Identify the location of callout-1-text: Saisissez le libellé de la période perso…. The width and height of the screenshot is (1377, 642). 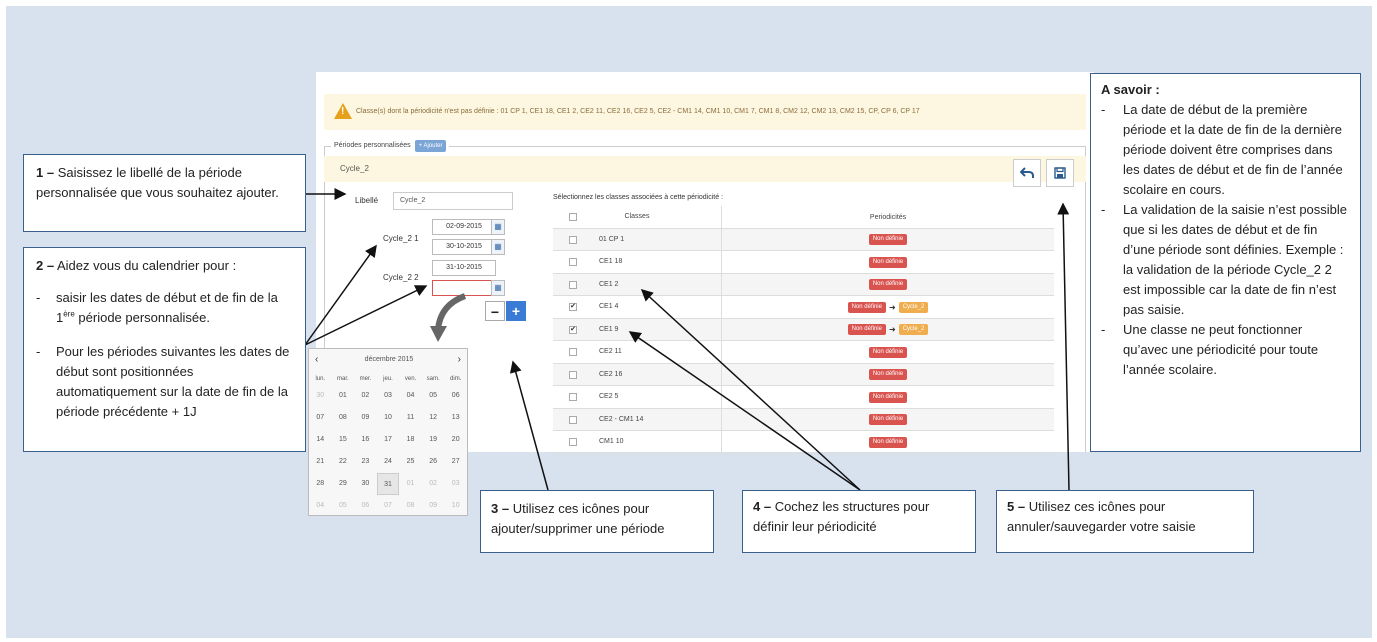
(157, 182).